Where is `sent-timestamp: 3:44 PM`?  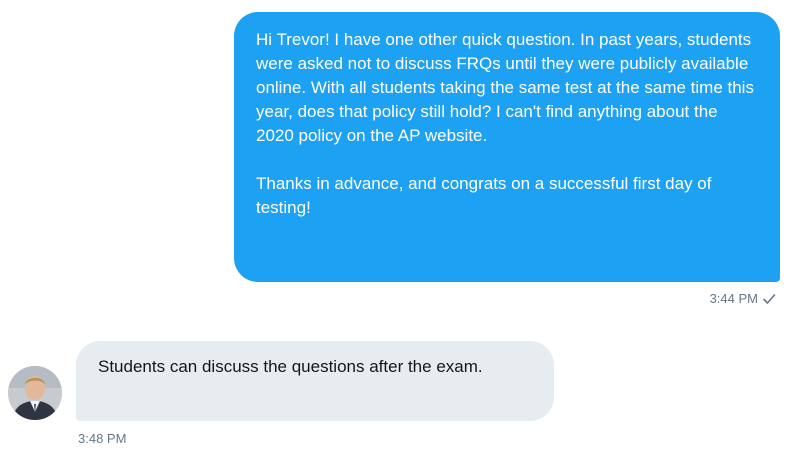
sent-timestamp: 3:44 PM is located at coordinates (733, 298).